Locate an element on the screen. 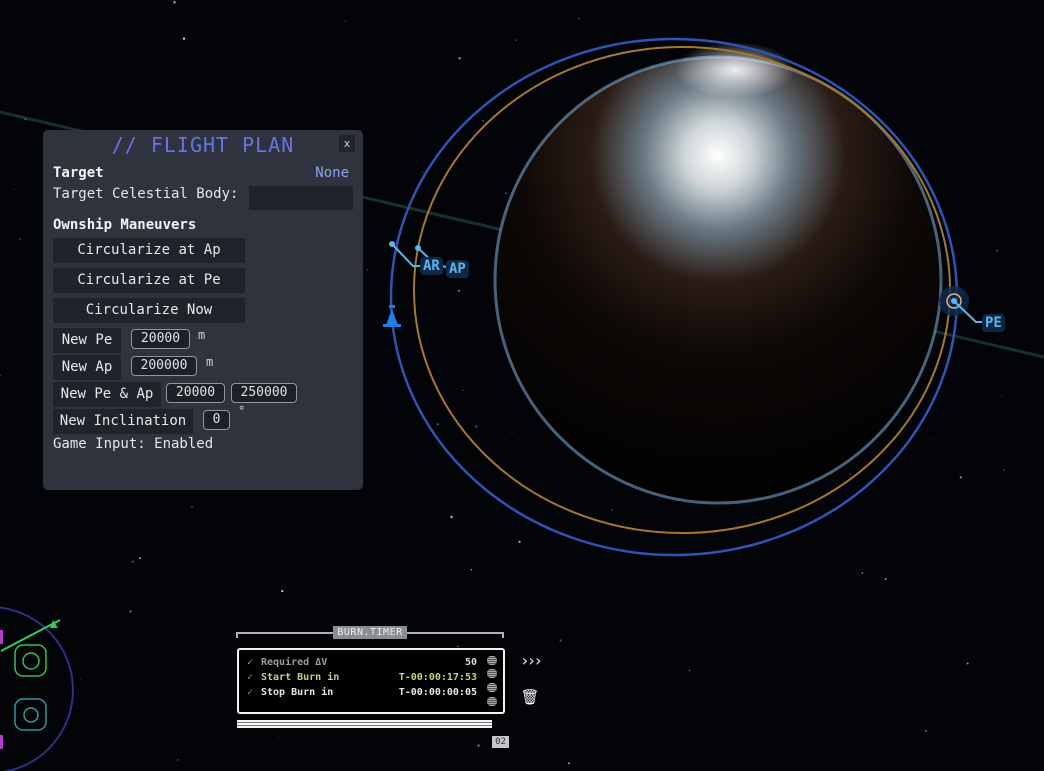 The width and height of the screenshot is (1044, 771). delete-button: 🗑 is located at coordinates (530, 701).